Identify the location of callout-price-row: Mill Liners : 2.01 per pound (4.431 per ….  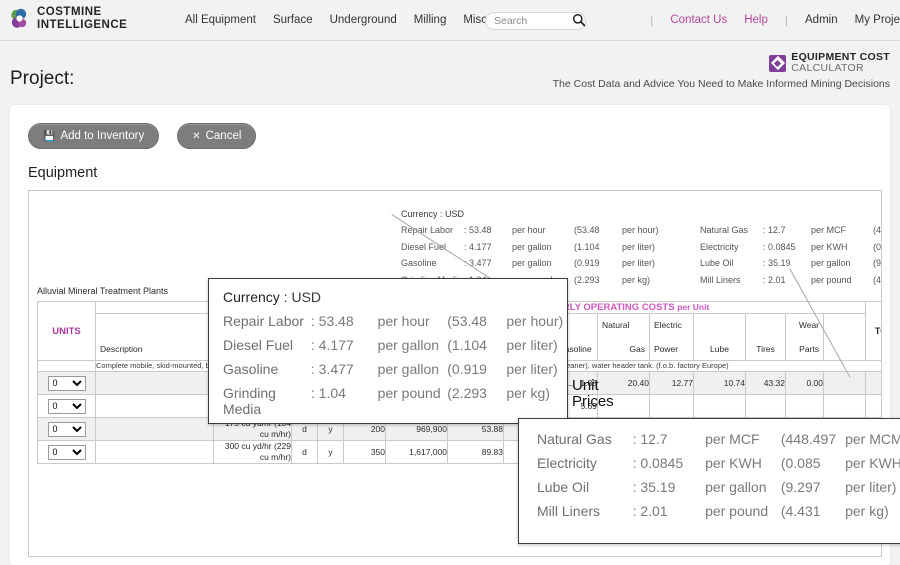
(718, 511).